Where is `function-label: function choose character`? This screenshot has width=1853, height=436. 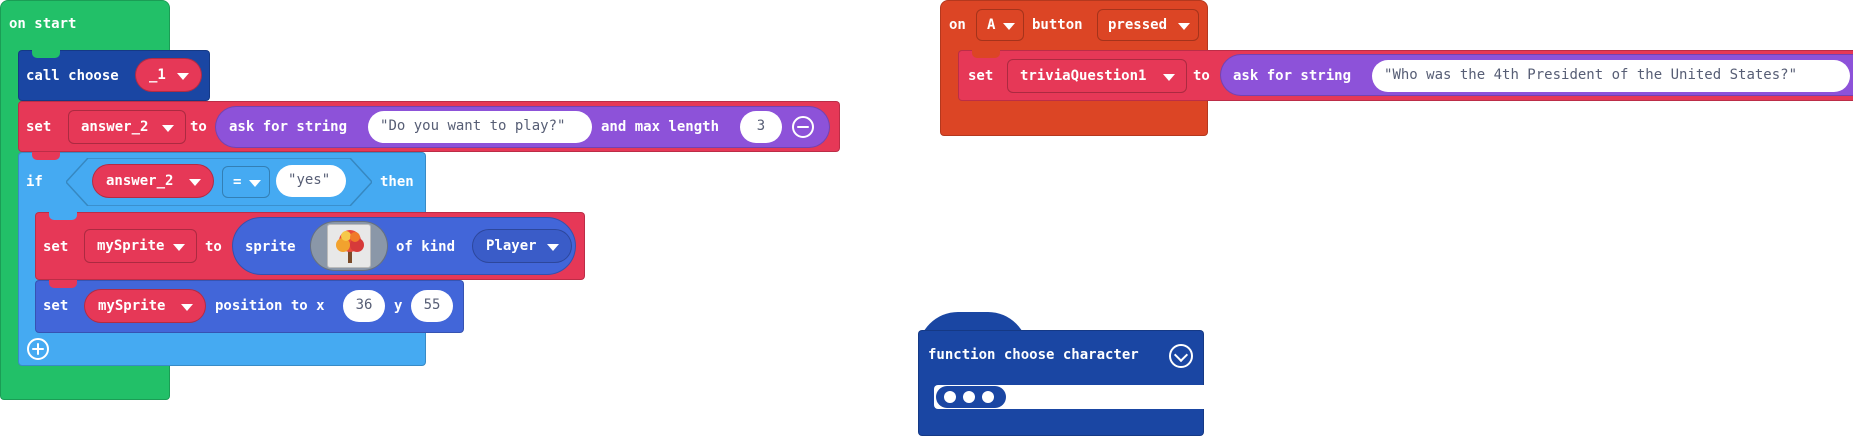
function-label: function choose character is located at coordinates (1033, 355).